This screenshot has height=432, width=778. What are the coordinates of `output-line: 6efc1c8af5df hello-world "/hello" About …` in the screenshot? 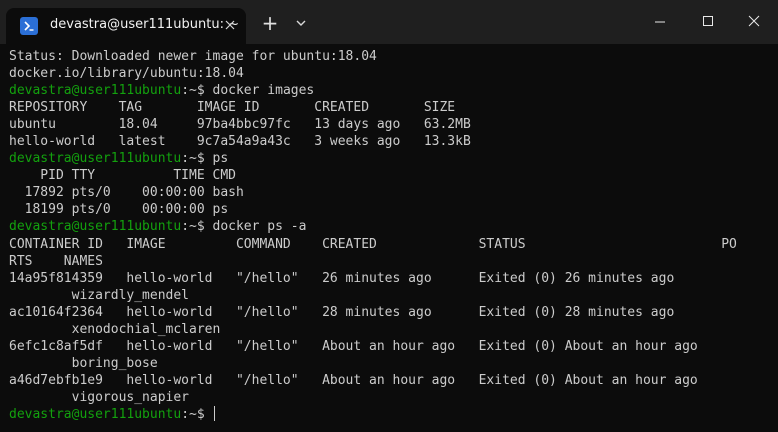 It's located at (353, 346).